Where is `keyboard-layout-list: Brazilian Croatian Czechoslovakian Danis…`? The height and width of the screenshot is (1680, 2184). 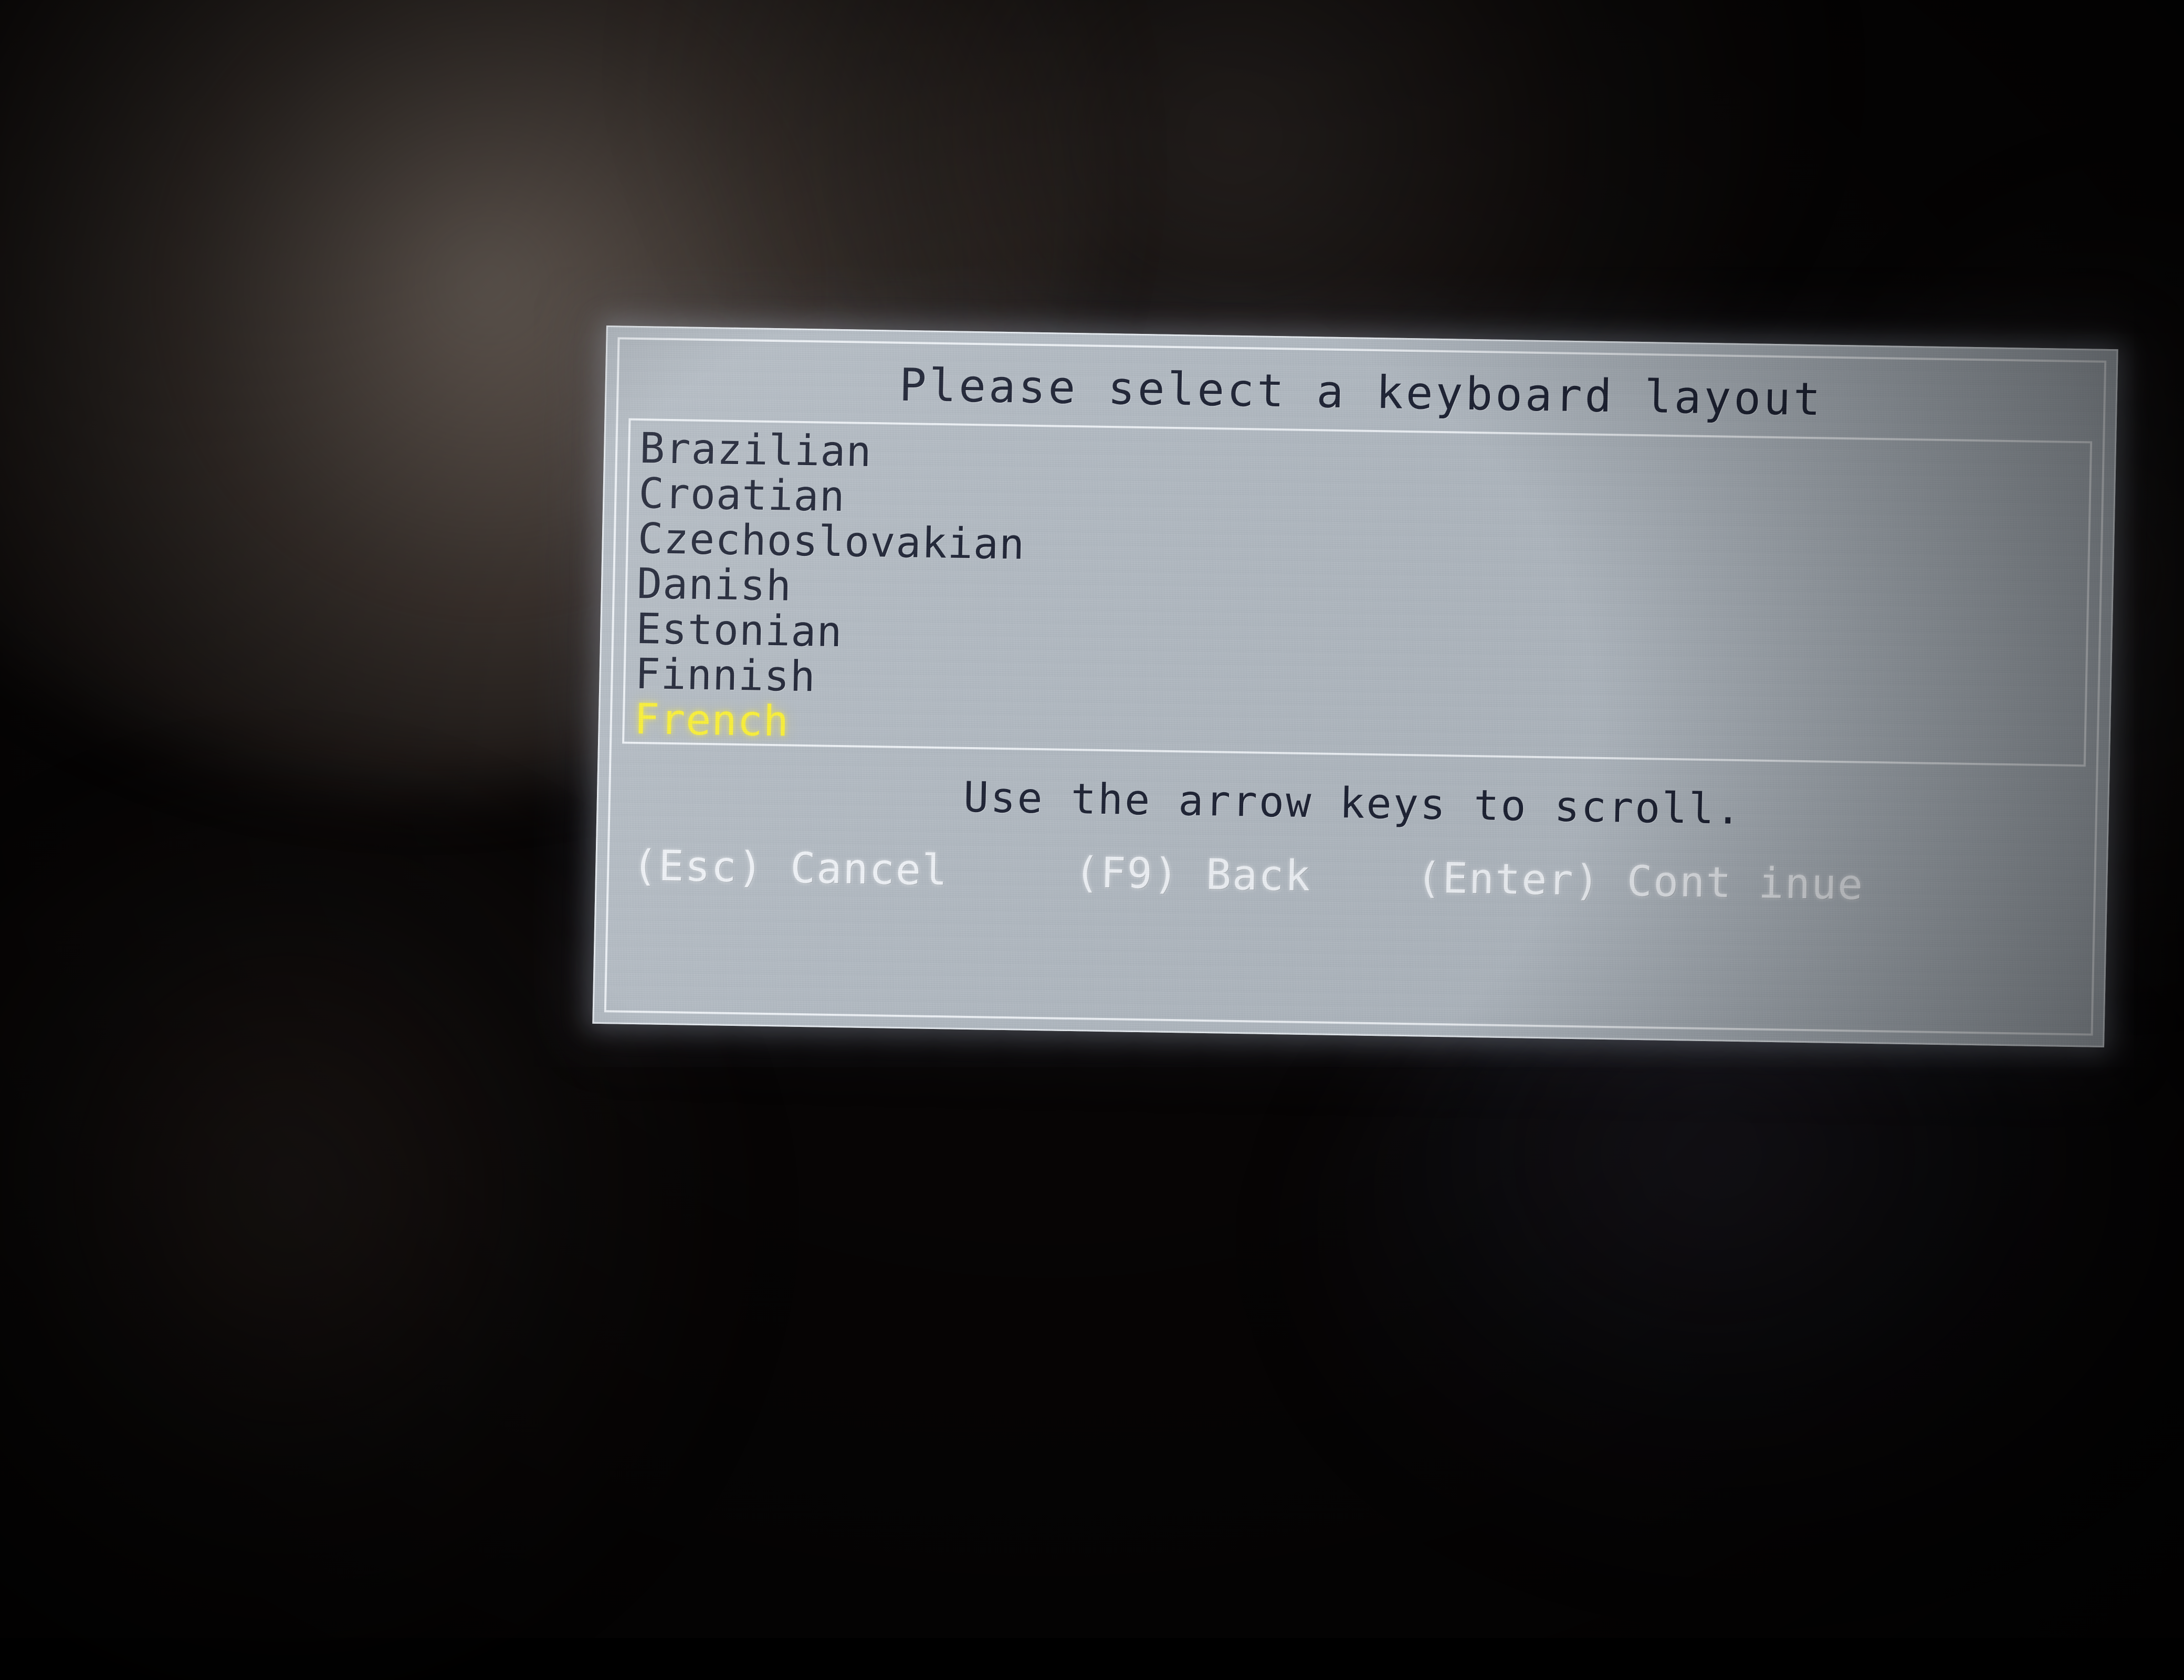
keyboard-layout-list: Brazilian Croatian Czechoslovakian Danis… is located at coordinates (1357, 592).